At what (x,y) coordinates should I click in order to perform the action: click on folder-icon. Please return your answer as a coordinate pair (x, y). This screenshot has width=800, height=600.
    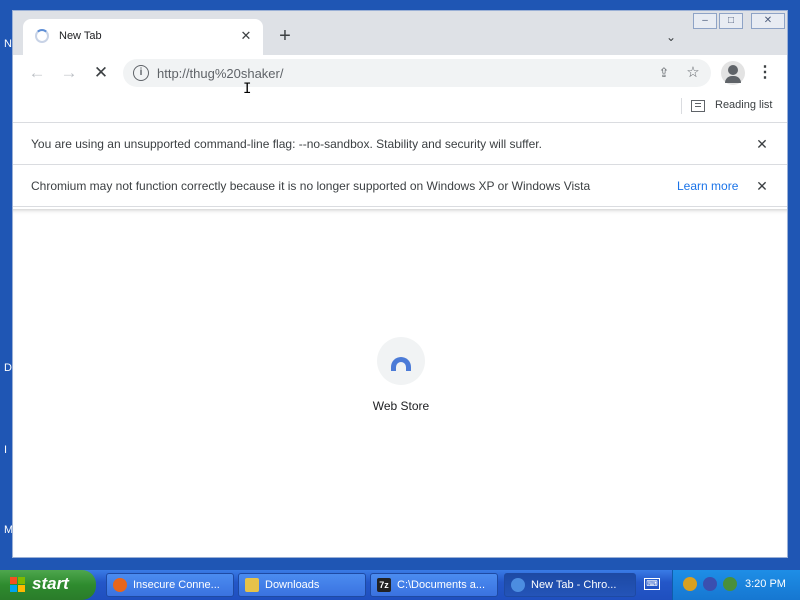
    Looking at the image, I should click on (252, 585).